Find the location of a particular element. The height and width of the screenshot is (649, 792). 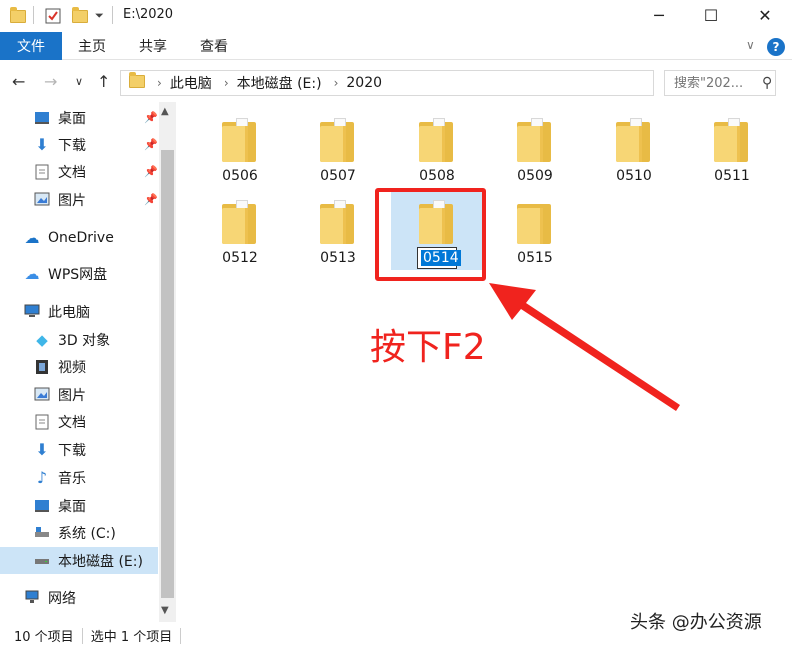

annotation-text: 按下F2 is located at coordinates (428, 347).